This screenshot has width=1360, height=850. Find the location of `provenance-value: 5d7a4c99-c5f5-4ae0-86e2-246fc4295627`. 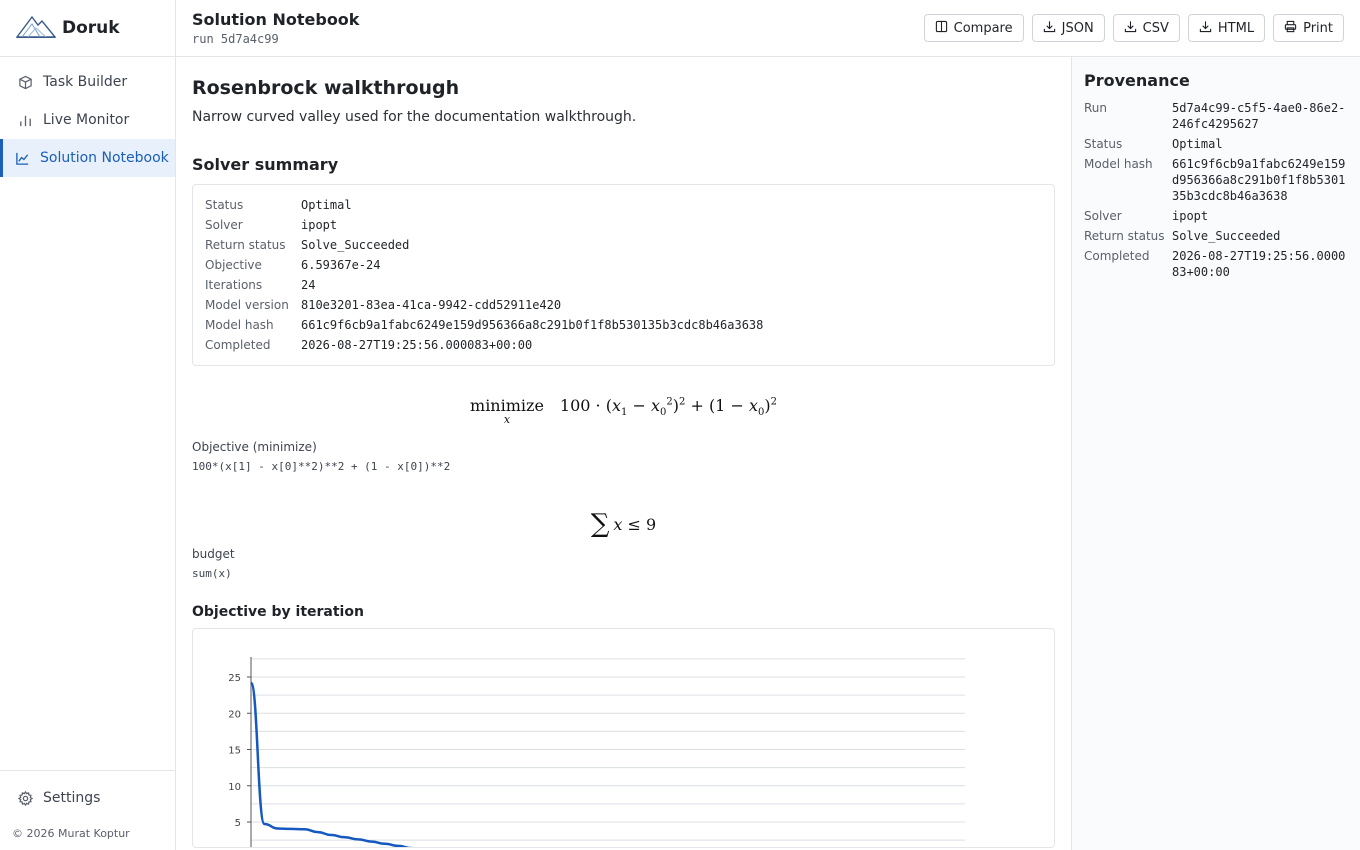

provenance-value: 5d7a4c99-c5f5-4ae0-86e2-246fc4295627 is located at coordinates (1259, 116).